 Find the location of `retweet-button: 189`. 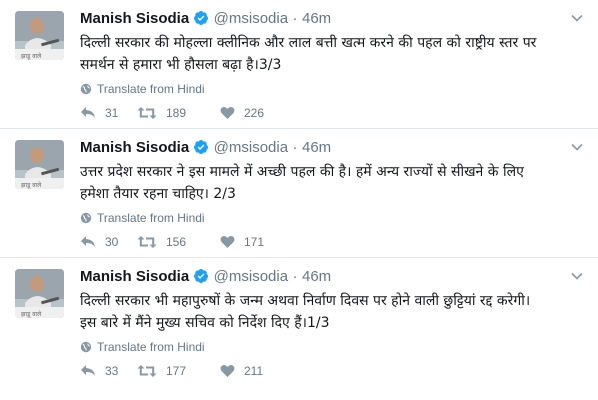

retweet-button: 189 is located at coordinates (161, 114).